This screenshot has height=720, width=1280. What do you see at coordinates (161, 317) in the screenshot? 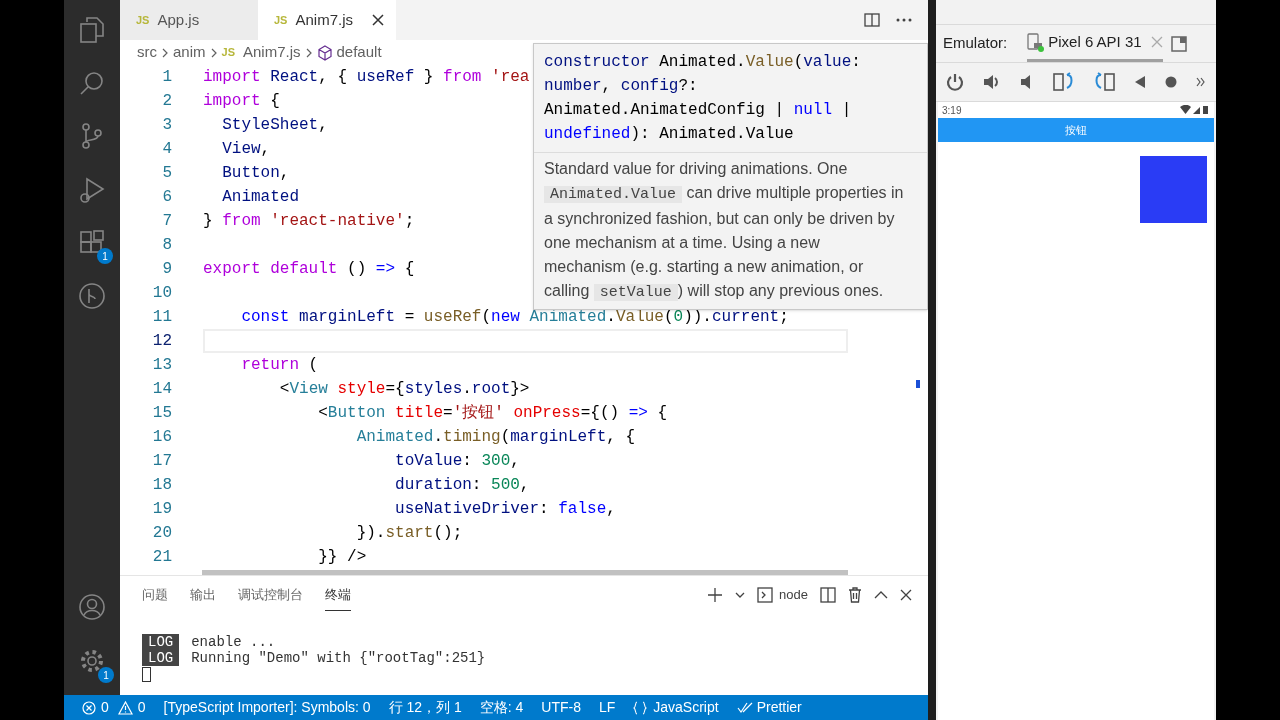
I see `line-number: 11` at bounding box center [161, 317].